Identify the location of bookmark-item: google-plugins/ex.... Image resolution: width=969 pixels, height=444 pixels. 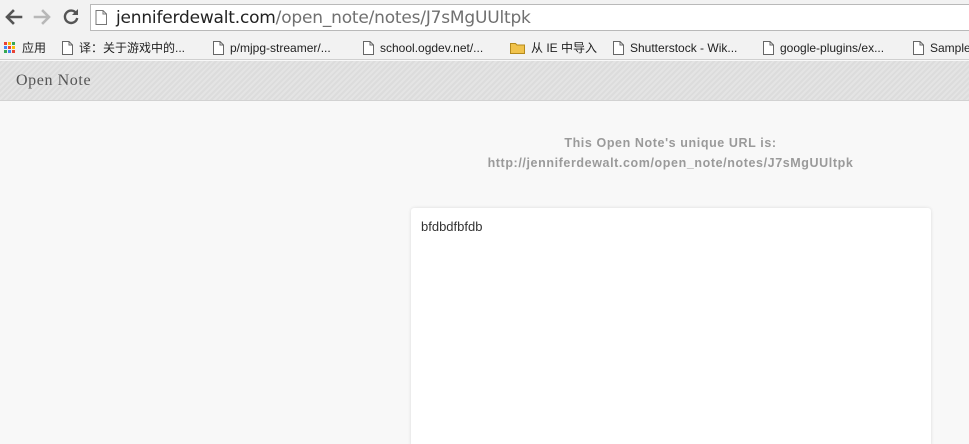
(823, 47).